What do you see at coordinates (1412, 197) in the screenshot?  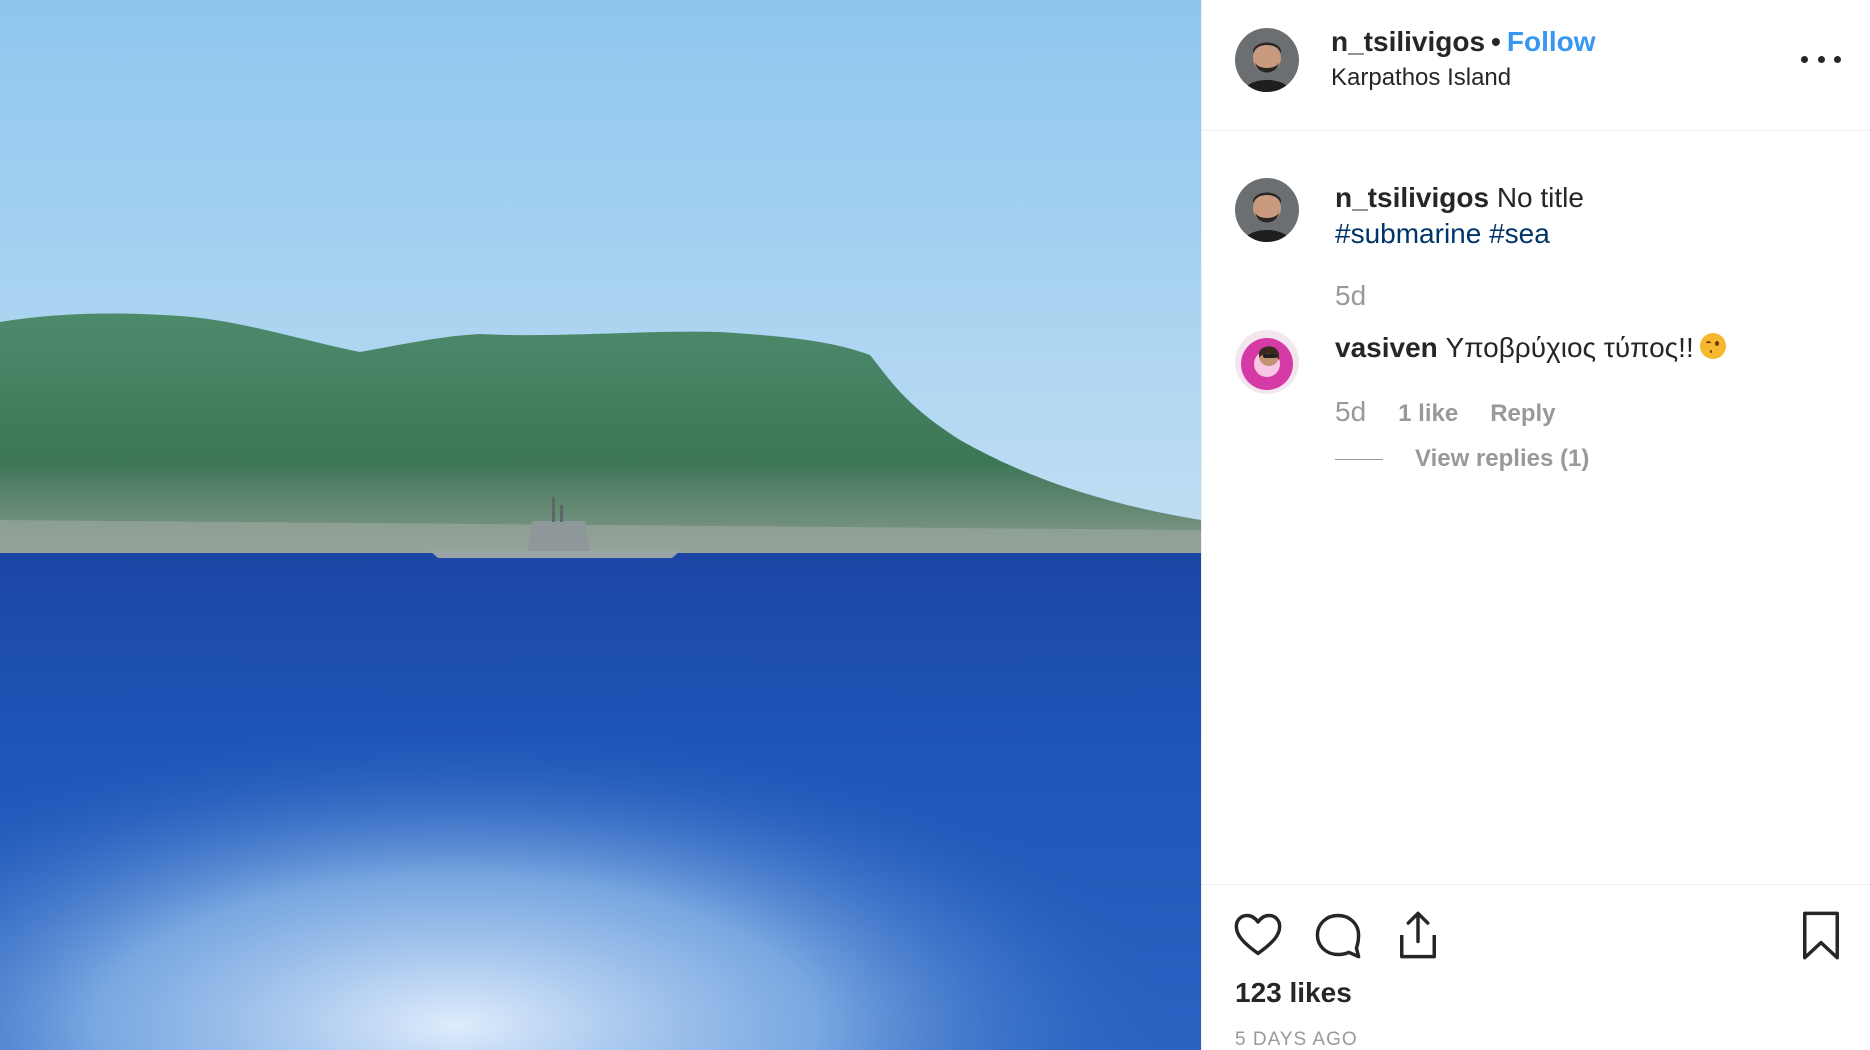 I see `caption-username: n_tsilivigos` at bounding box center [1412, 197].